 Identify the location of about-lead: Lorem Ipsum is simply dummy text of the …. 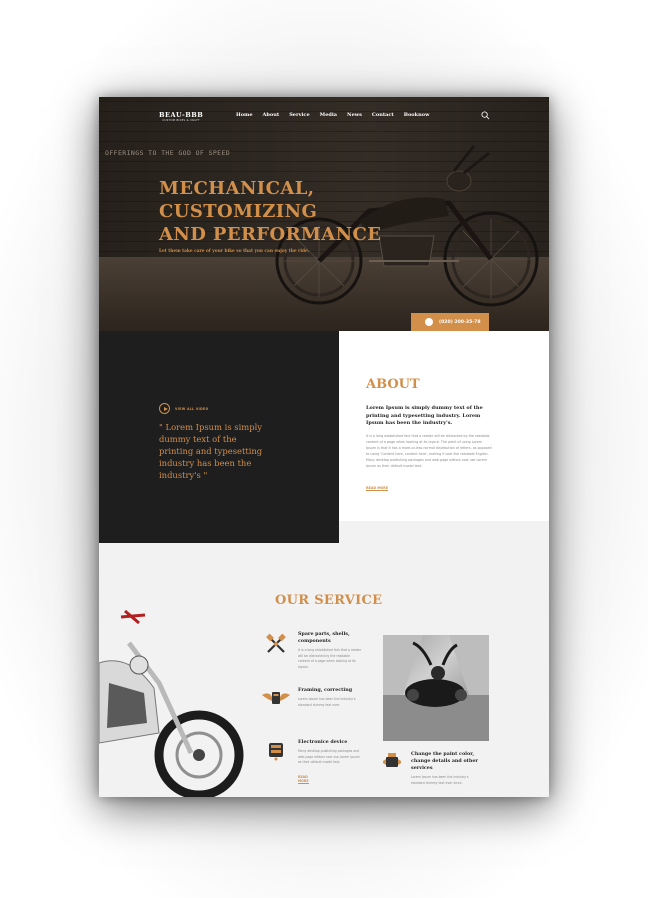
(424, 415).